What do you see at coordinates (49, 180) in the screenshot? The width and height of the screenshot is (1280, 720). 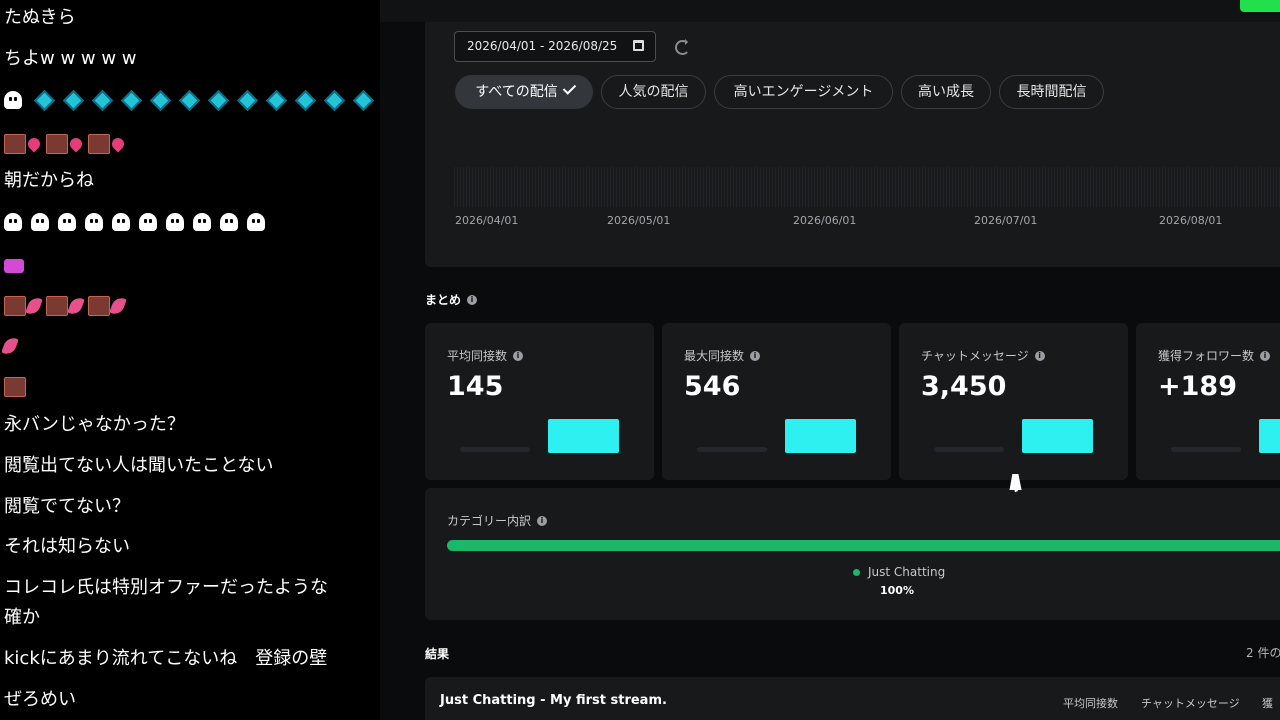 I see `chat-message: 朝だからね` at bounding box center [49, 180].